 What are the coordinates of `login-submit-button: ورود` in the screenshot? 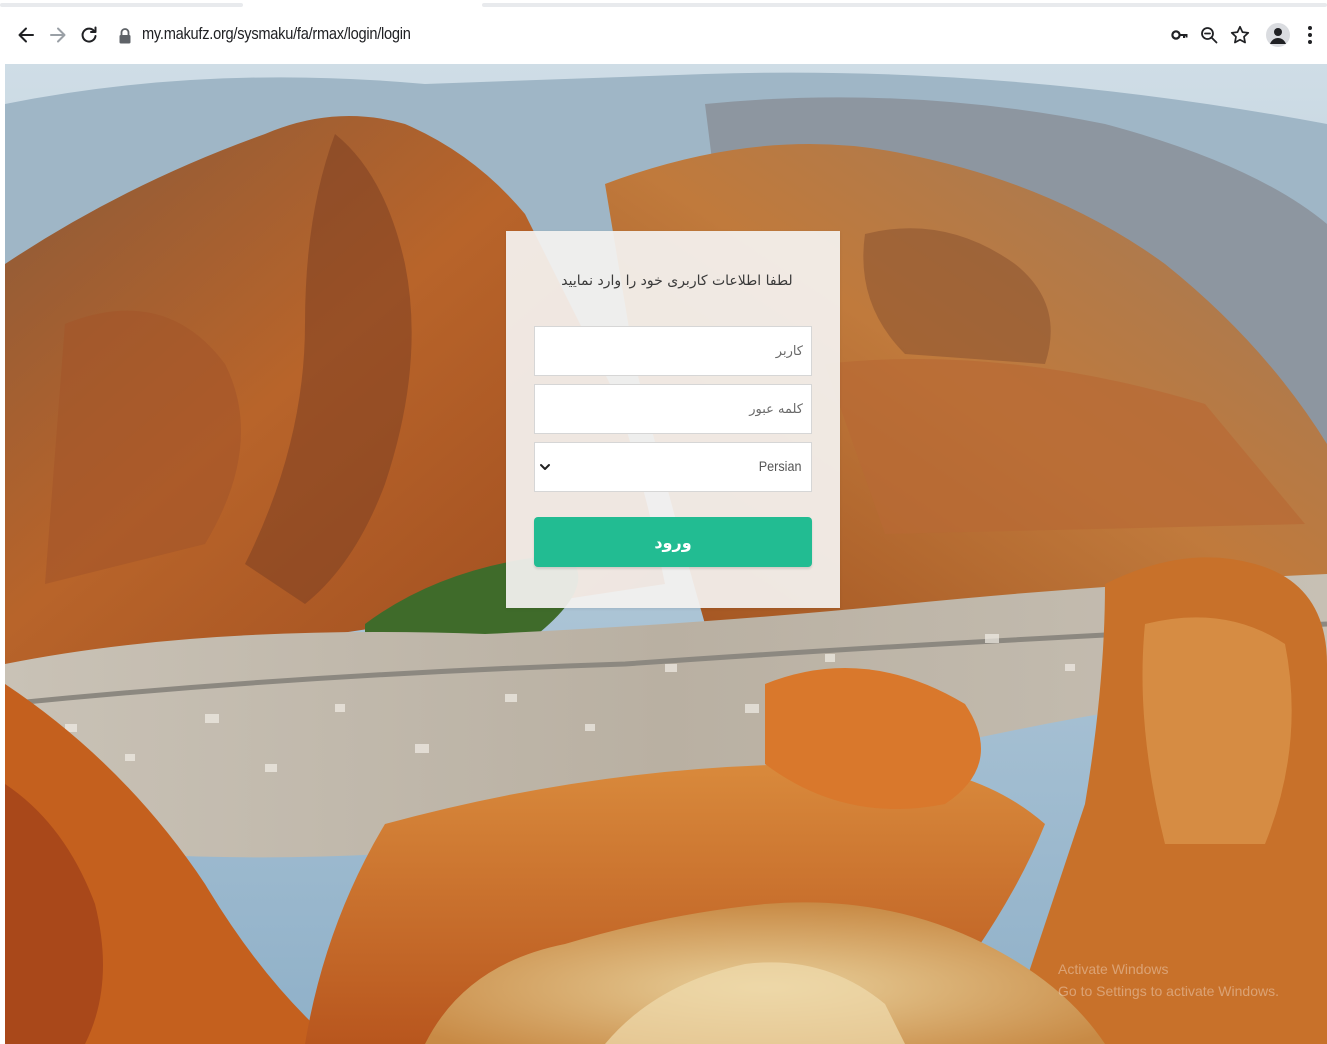 It's located at (673, 542).